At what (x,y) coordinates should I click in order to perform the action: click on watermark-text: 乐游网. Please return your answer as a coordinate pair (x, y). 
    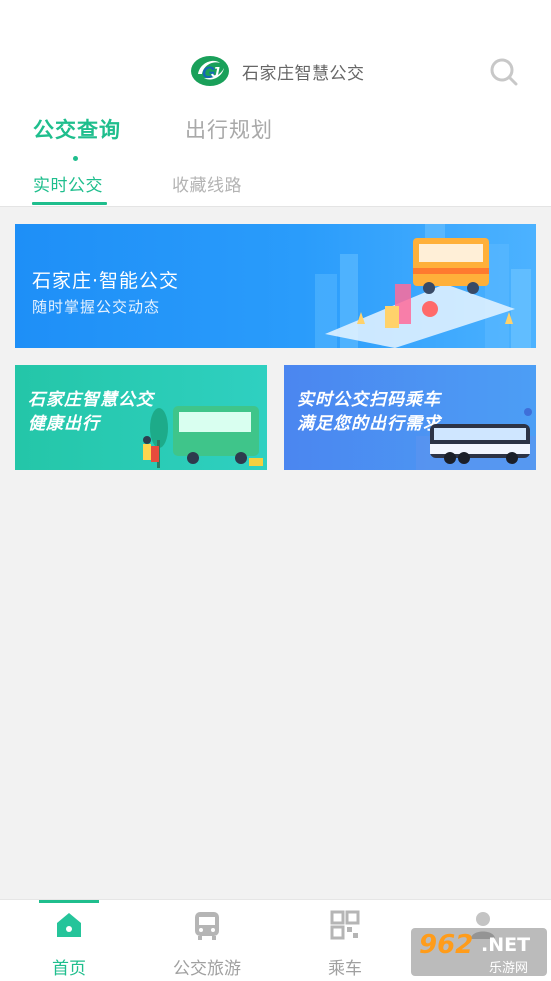
    Looking at the image, I should click on (509, 968).